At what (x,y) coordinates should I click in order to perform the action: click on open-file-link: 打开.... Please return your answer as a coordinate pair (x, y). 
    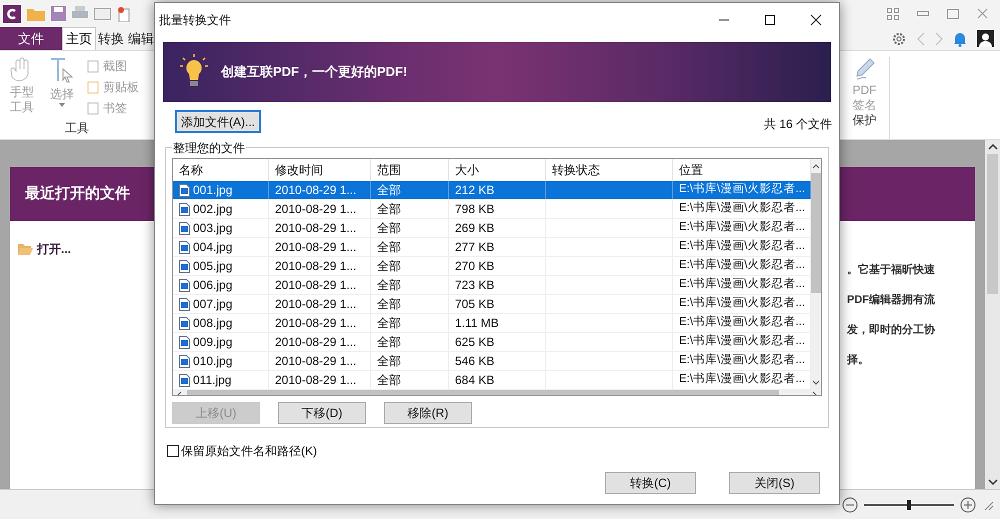
    Looking at the image, I should click on (54, 249).